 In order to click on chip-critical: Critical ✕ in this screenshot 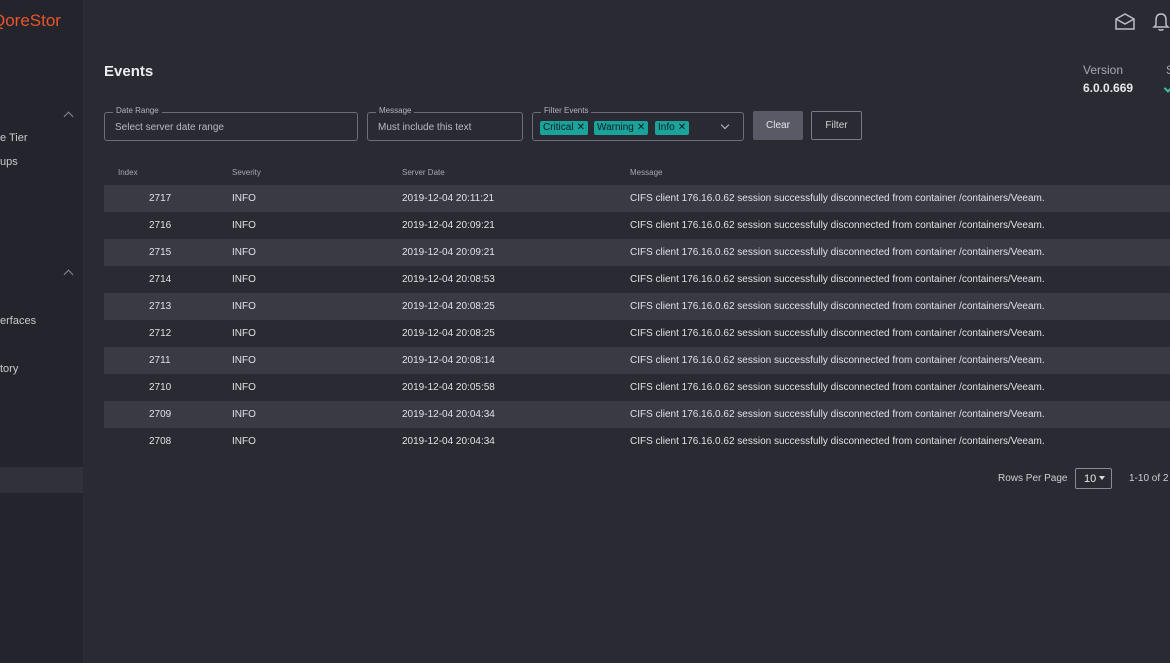, I will do `click(564, 128)`.